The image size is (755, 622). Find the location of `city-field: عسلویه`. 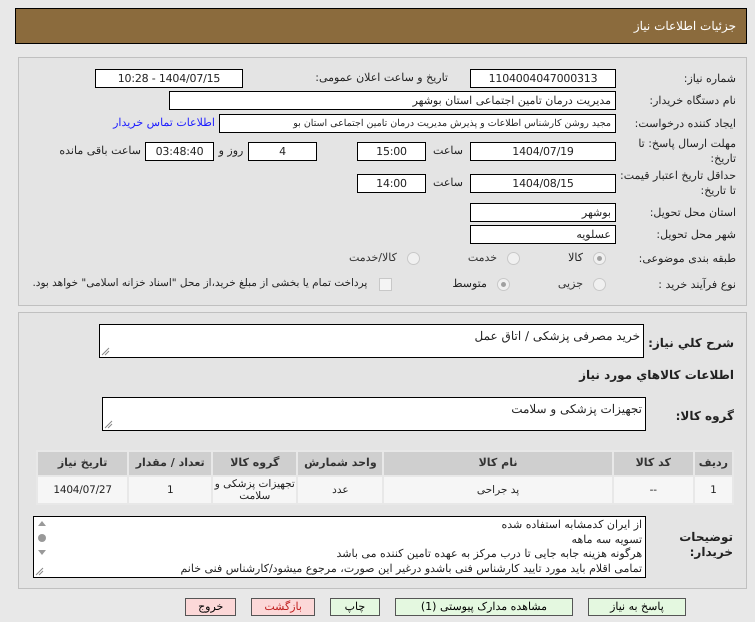

city-field: عسلویه is located at coordinates (543, 234).